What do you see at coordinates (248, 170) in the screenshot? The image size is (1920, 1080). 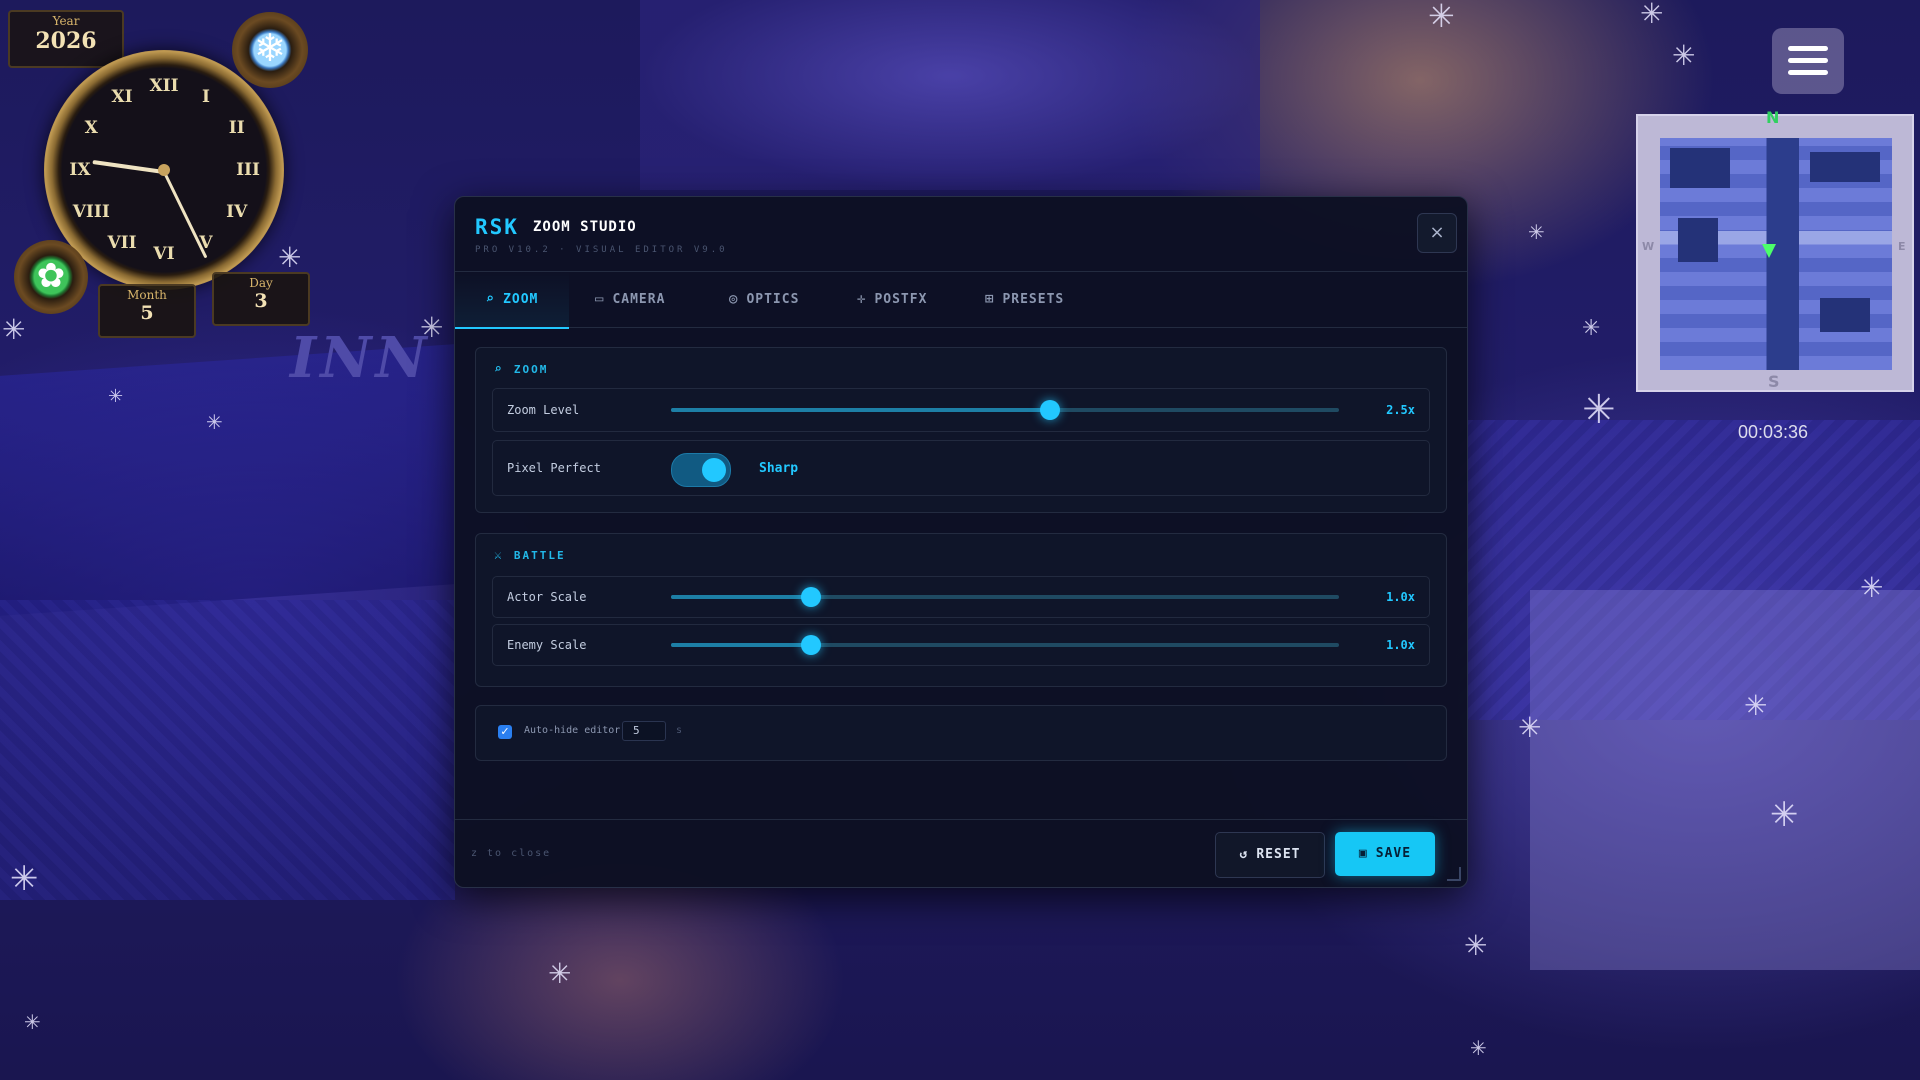 I see `clock-numeral: III` at bounding box center [248, 170].